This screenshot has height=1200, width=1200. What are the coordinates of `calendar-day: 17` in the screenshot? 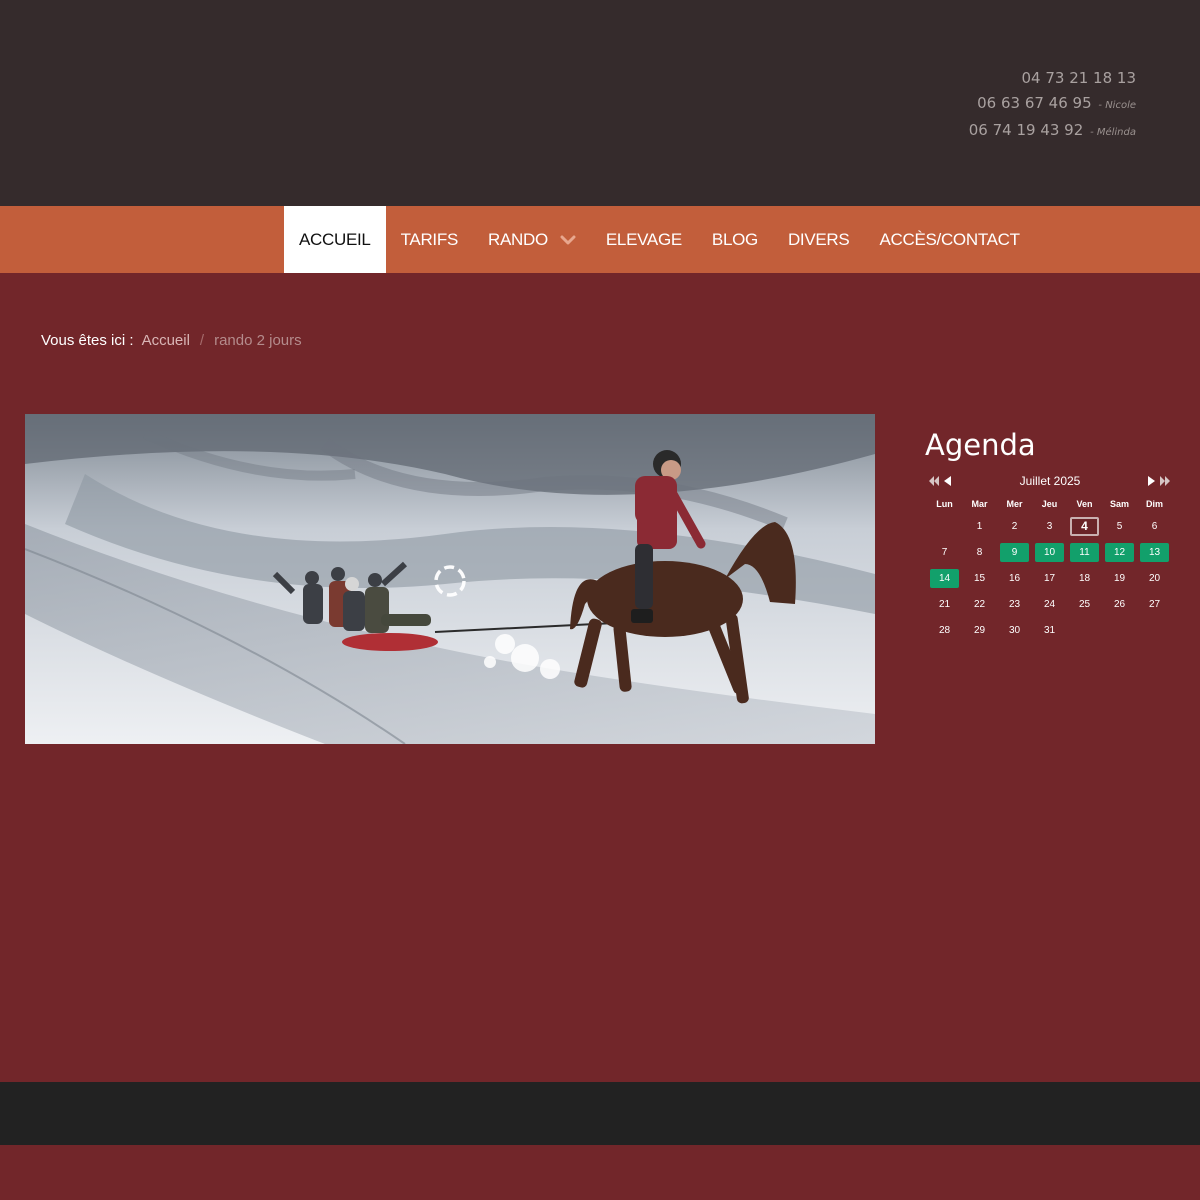 It's located at (1049, 578).